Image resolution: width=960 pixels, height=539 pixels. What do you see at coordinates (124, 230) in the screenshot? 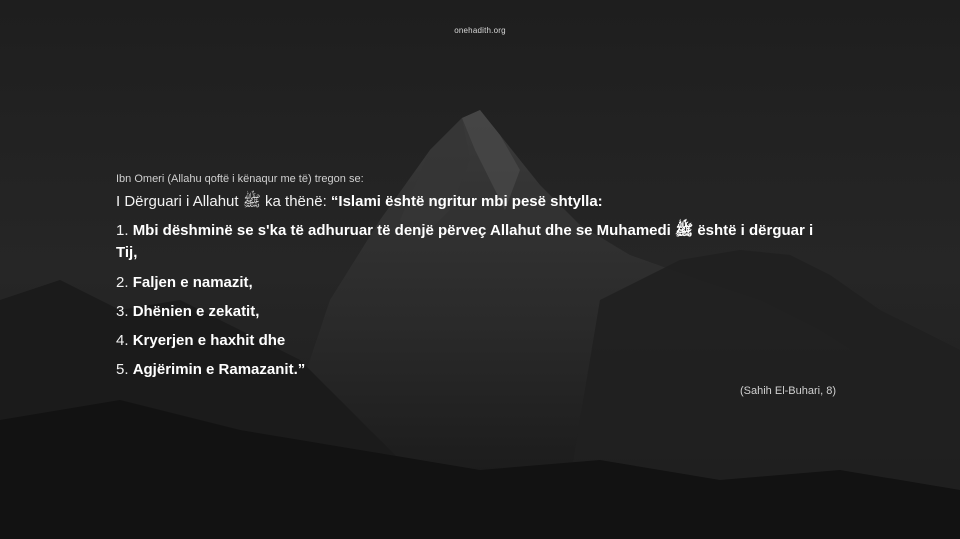
I see `item-number: 1.` at bounding box center [124, 230].